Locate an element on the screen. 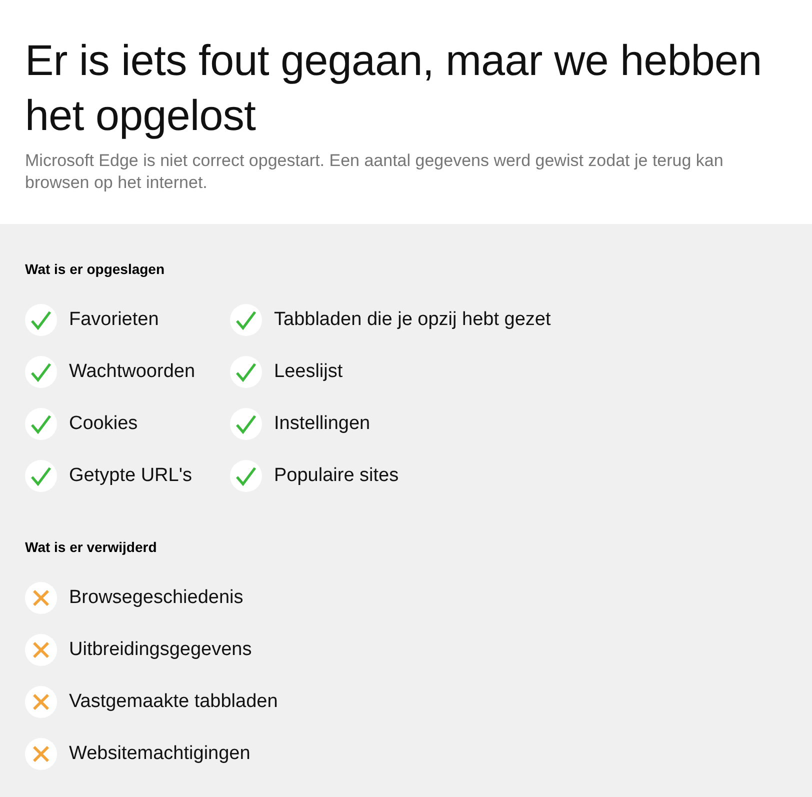  item-label: Instellingen is located at coordinates (322, 424).